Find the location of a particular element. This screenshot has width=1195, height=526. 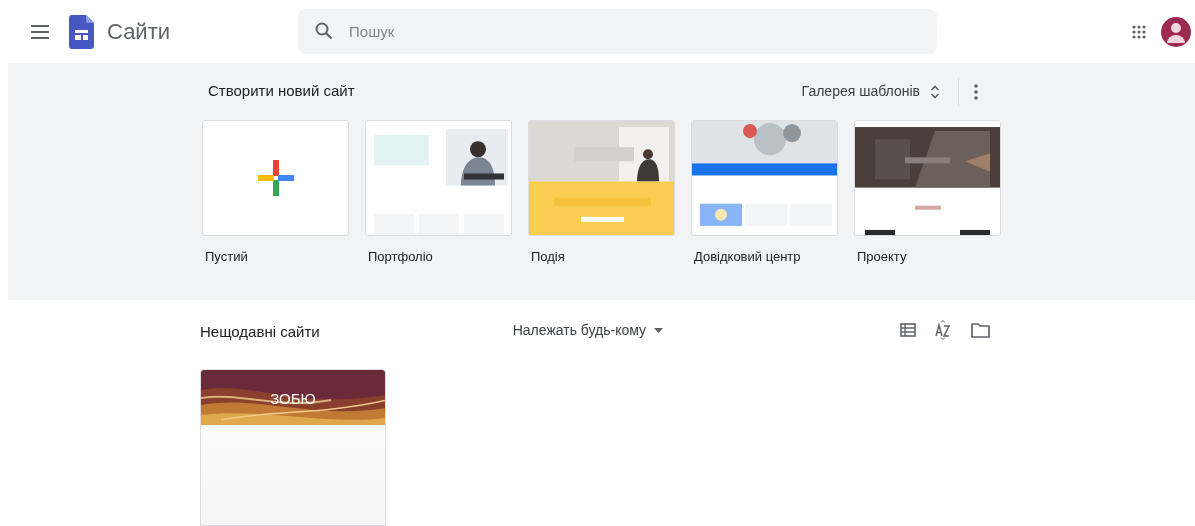

expand-icon is located at coordinates (935, 91).